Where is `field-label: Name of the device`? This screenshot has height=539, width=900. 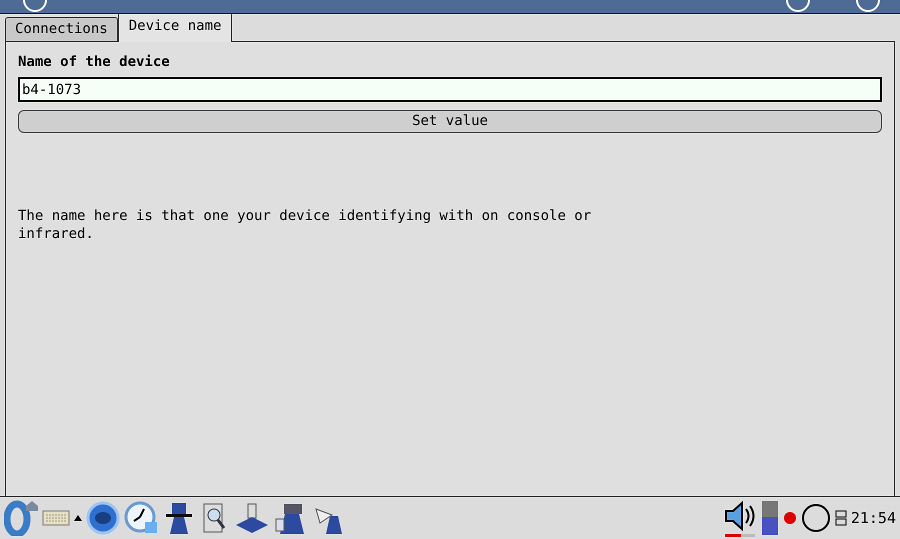 field-label: Name of the device is located at coordinates (94, 62).